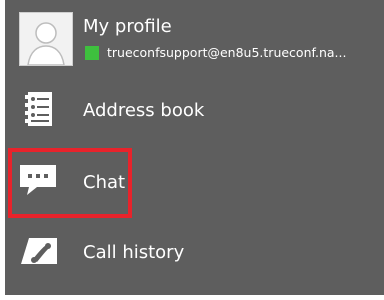 The image size is (384, 300). Describe the element at coordinates (38, 251) in the screenshot. I see `call-history-icon` at that location.